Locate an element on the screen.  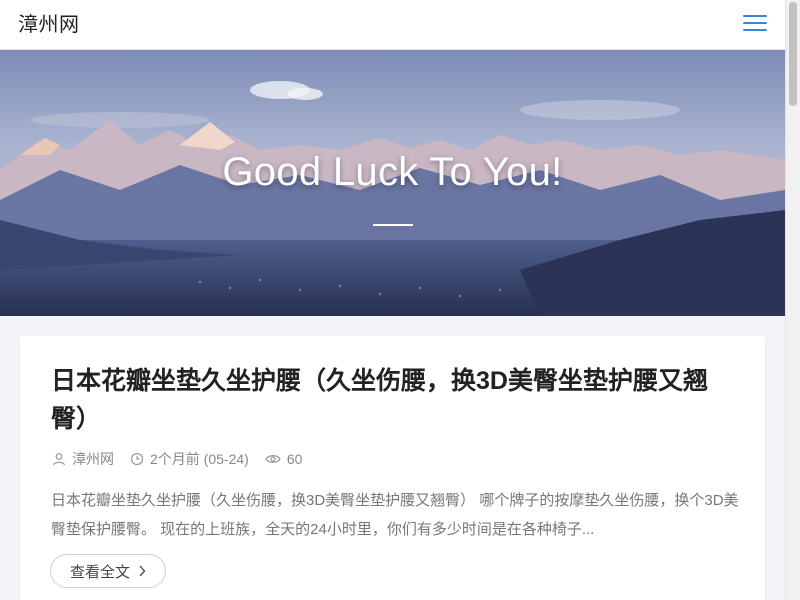
chevron-right-icon is located at coordinates (142, 571).